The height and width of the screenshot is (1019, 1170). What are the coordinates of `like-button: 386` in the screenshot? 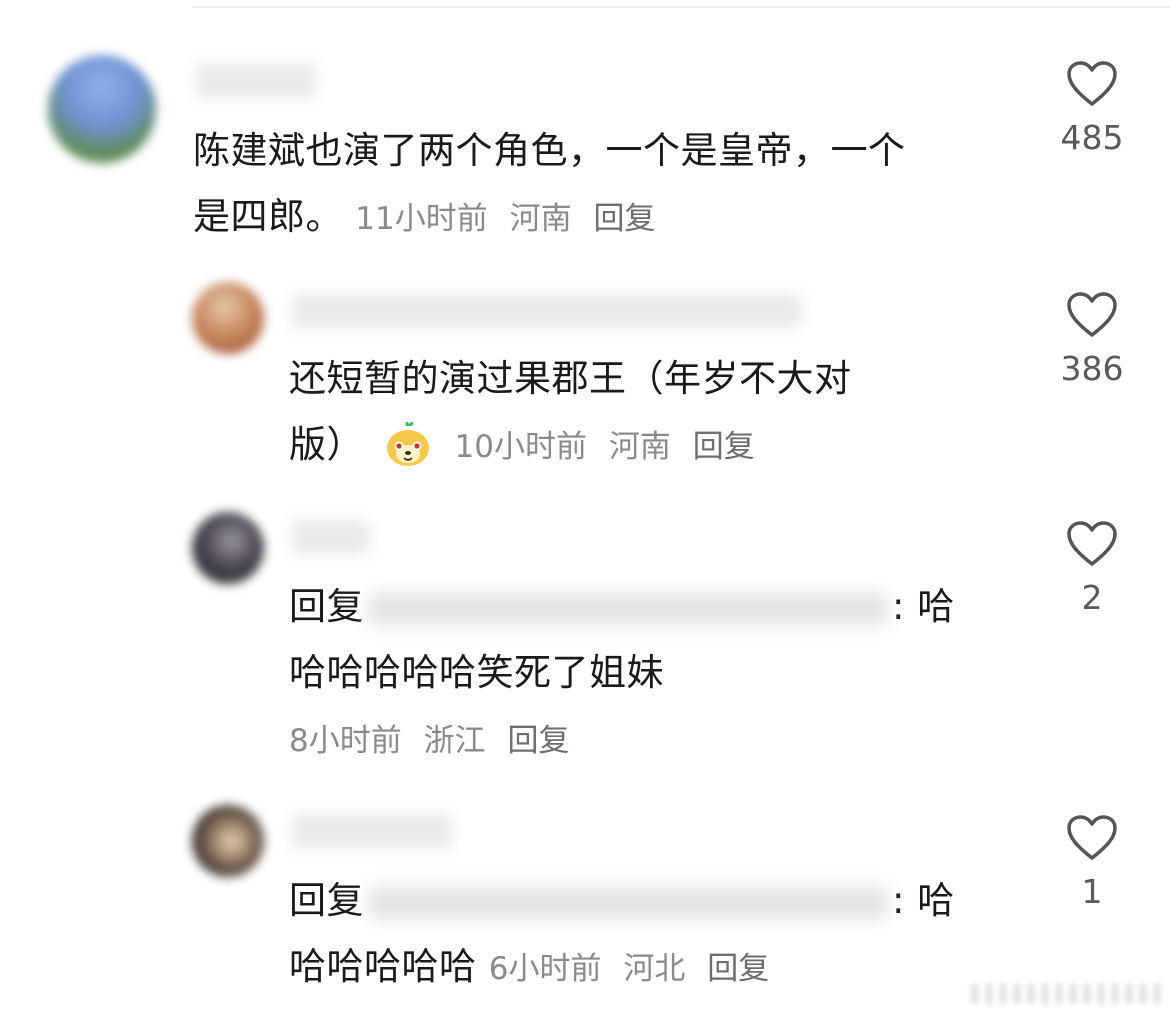 It's located at (1092, 341).